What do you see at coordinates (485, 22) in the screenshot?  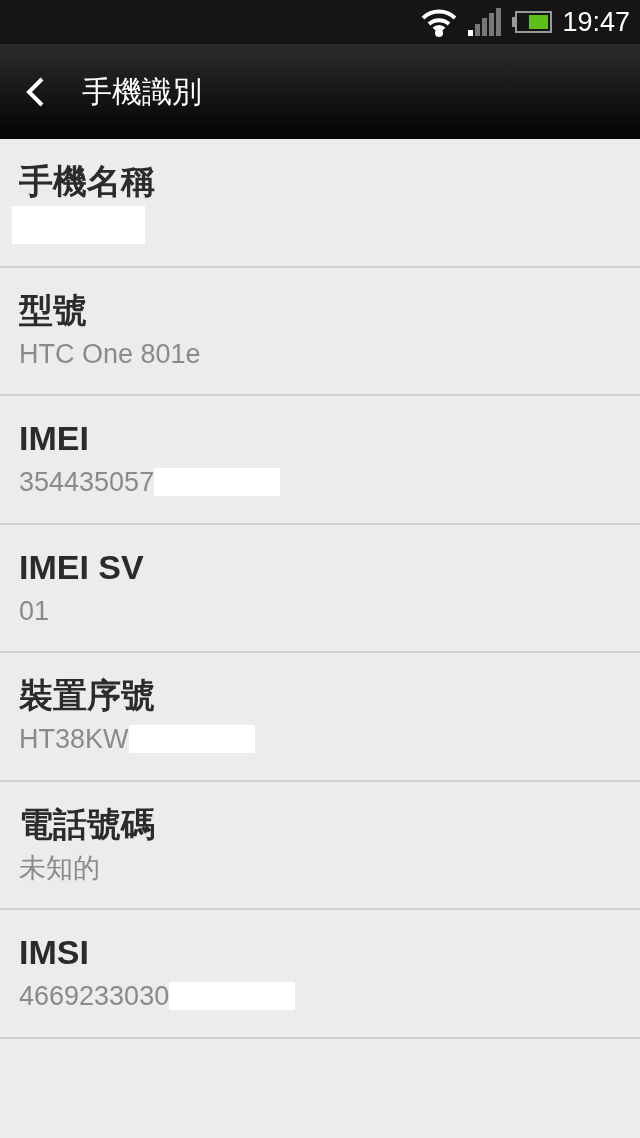 I see `signal-icon` at bounding box center [485, 22].